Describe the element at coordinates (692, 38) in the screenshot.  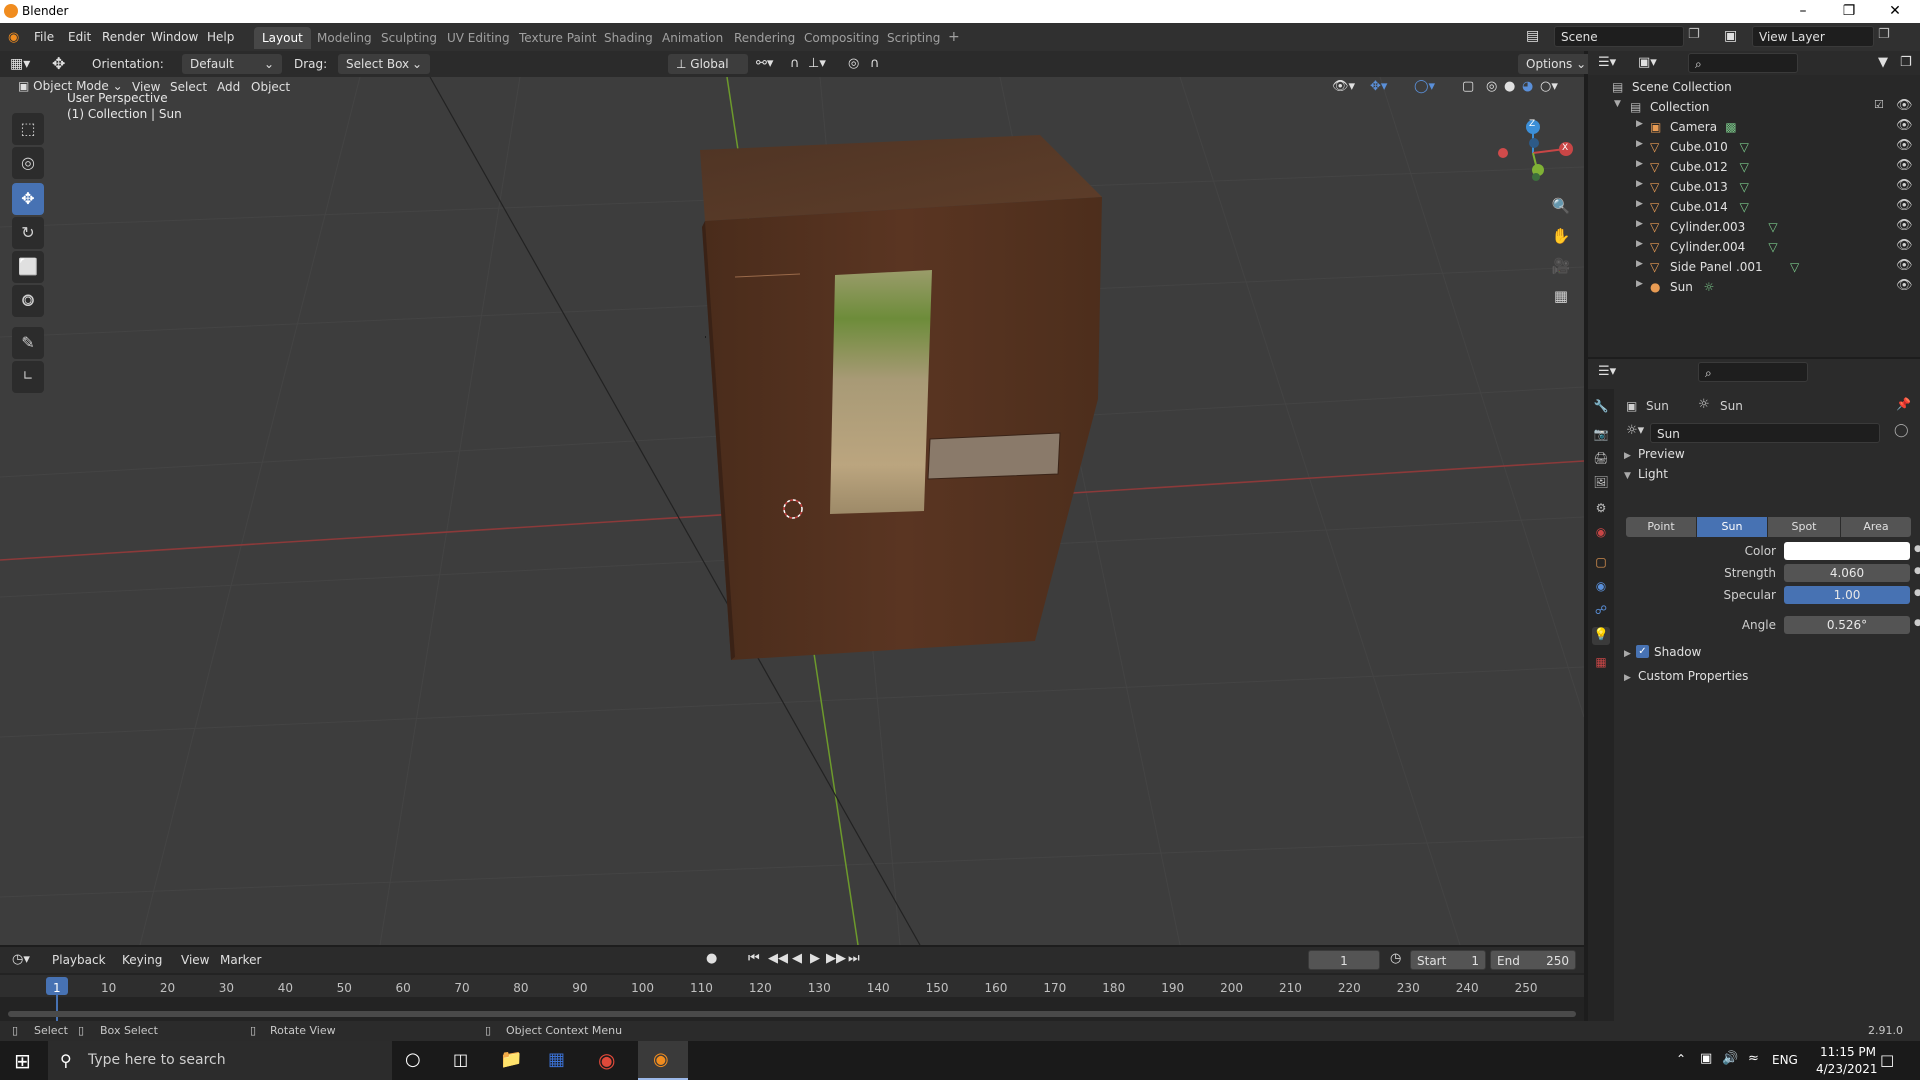
I see `tab-animation: Animation` at that location.